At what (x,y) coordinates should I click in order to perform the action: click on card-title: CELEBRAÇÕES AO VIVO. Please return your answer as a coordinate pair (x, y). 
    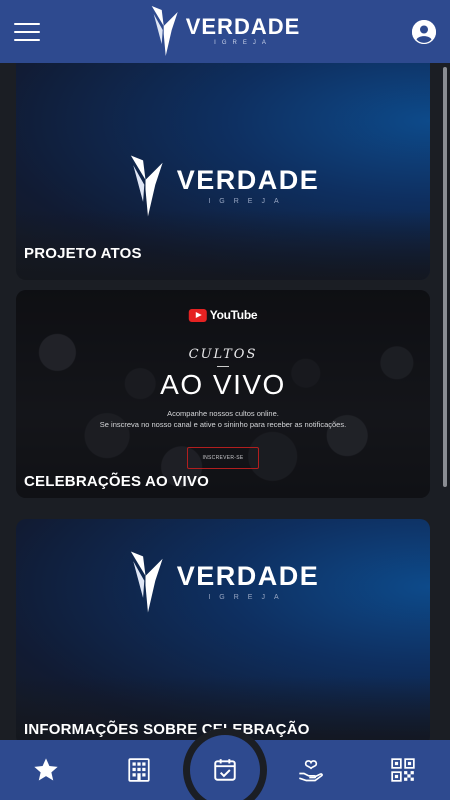
    Looking at the image, I should click on (116, 481).